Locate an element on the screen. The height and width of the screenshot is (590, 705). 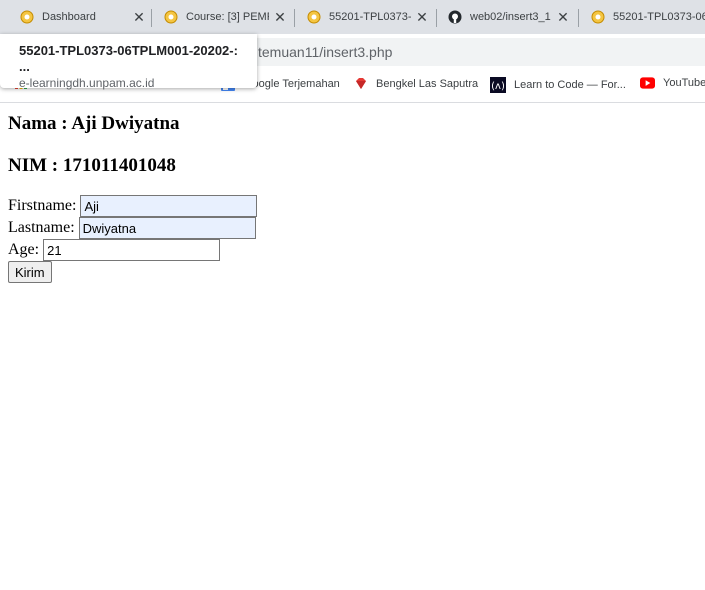
firstname-input is located at coordinates (169, 206).